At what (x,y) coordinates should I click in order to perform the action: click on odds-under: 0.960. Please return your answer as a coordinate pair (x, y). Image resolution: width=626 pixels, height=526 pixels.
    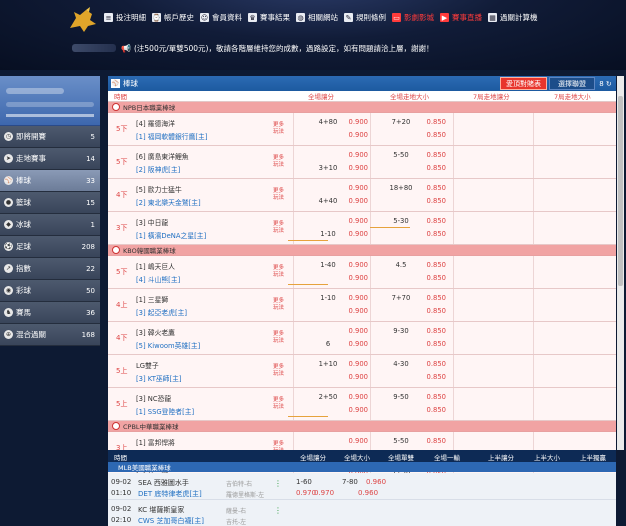
    Looking at the image, I should click on (368, 493).